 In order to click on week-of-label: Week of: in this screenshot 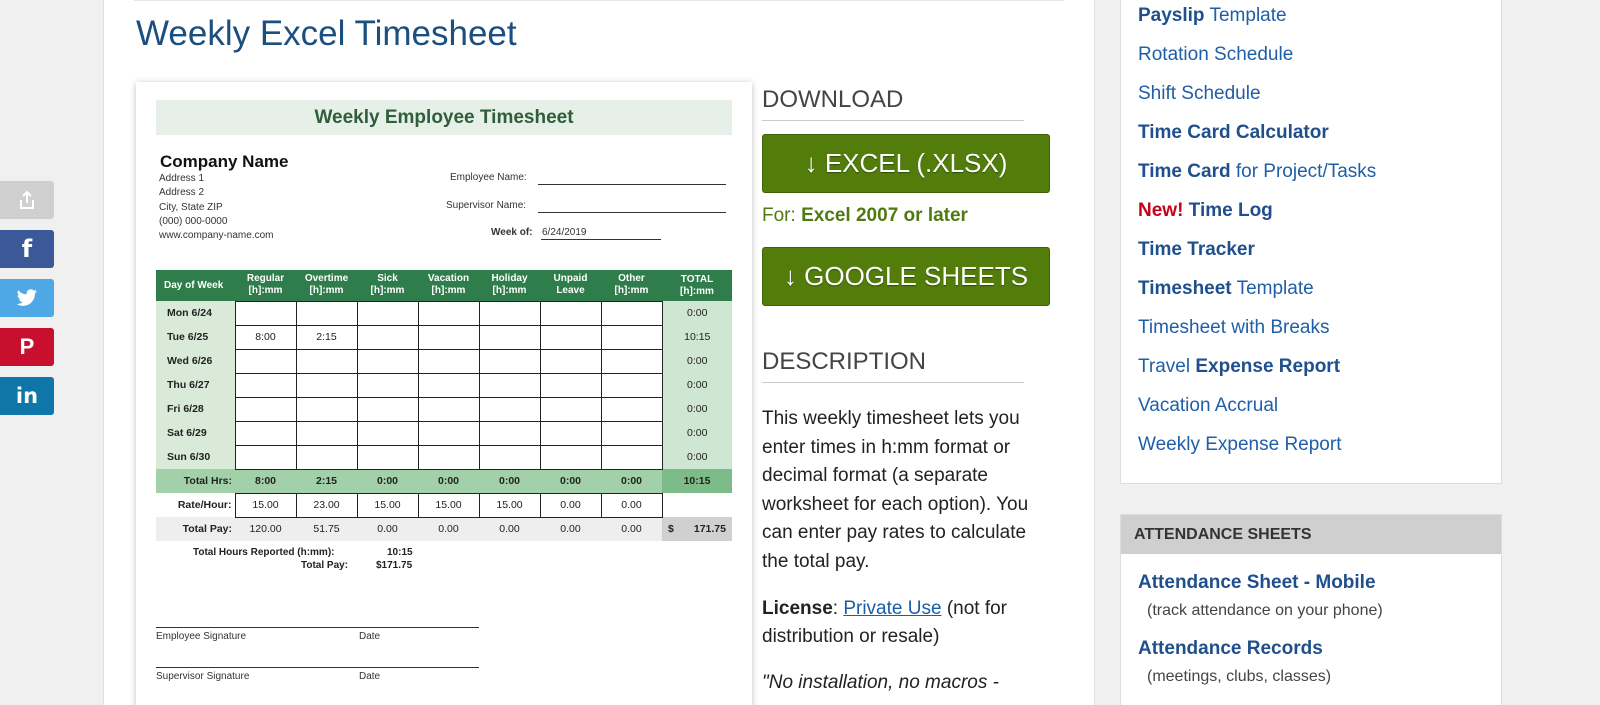, I will do `click(512, 232)`.